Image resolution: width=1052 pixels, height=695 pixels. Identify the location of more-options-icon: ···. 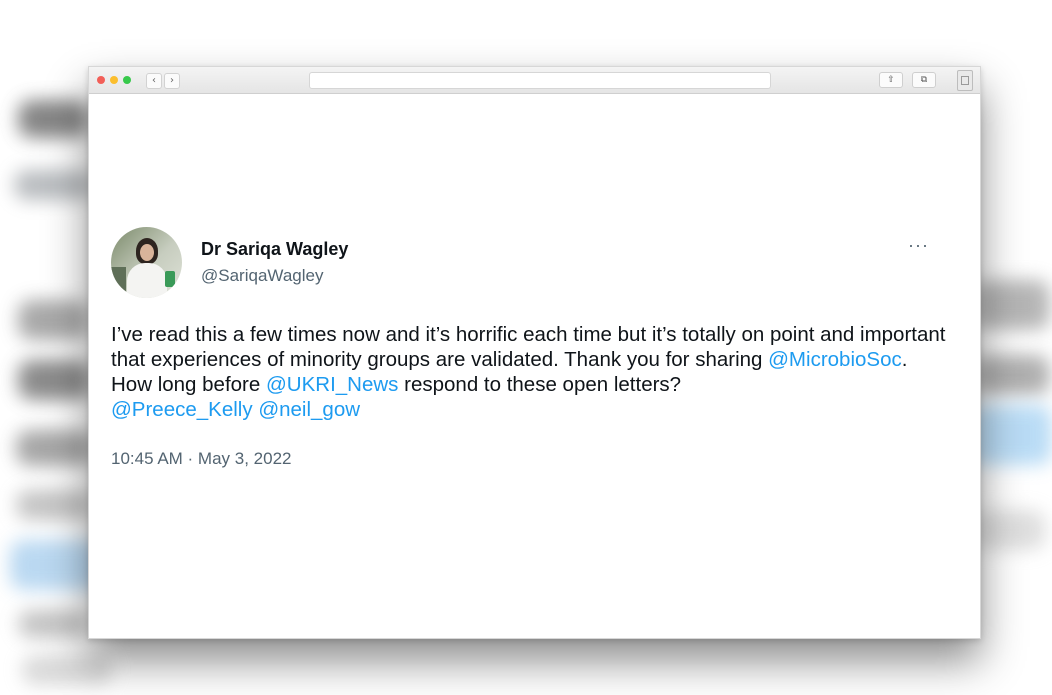
(918, 245).